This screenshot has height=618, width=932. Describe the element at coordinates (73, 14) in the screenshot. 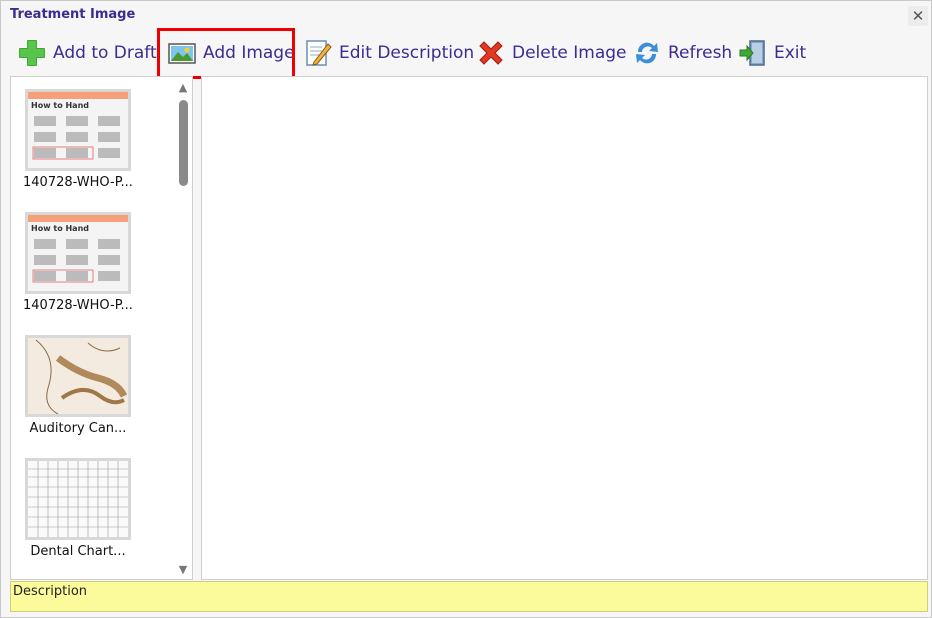

I see `window-title: Treatment Image` at that location.